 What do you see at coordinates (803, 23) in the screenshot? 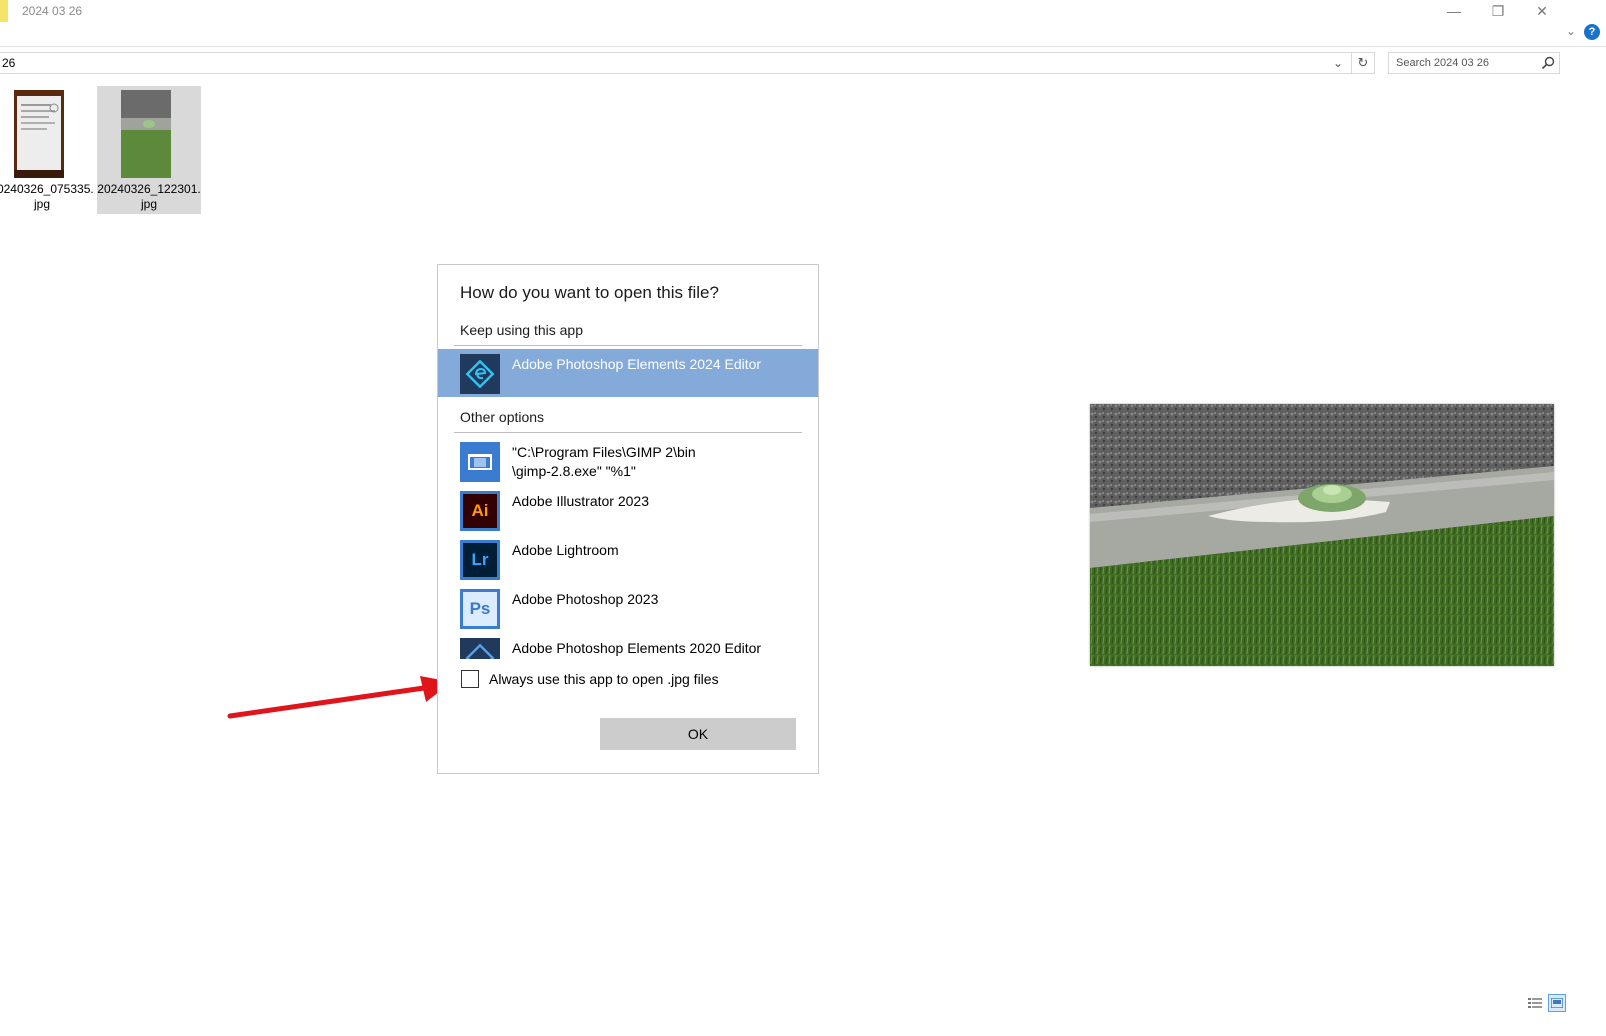
I see `title-bar: 2024 03 26 — ❐ ✕ ⌄ ?` at bounding box center [803, 23].